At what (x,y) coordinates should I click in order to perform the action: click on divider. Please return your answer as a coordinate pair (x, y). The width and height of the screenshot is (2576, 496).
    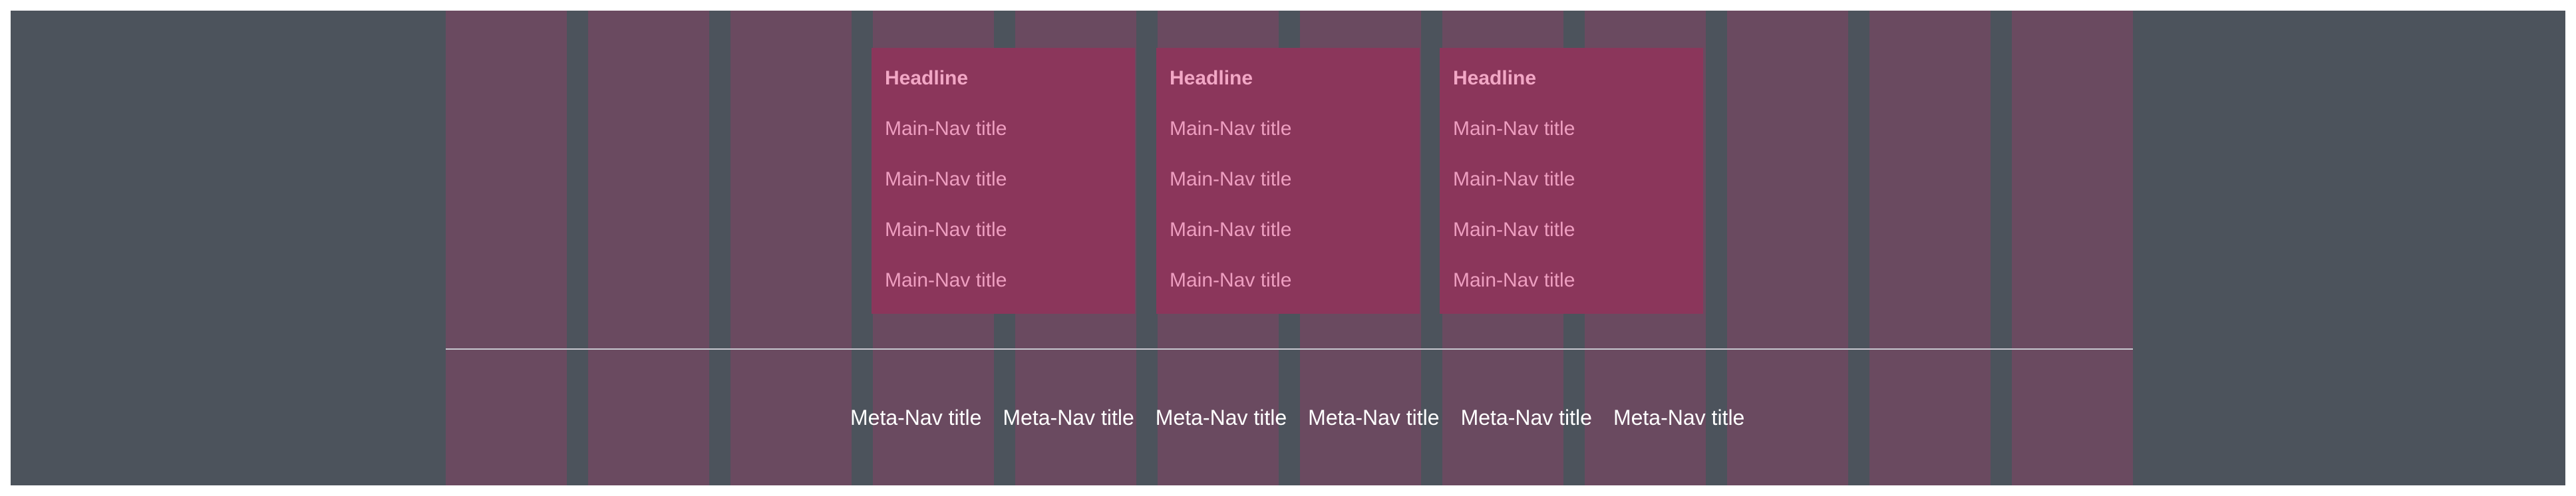
    Looking at the image, I should click on (1289, 349).